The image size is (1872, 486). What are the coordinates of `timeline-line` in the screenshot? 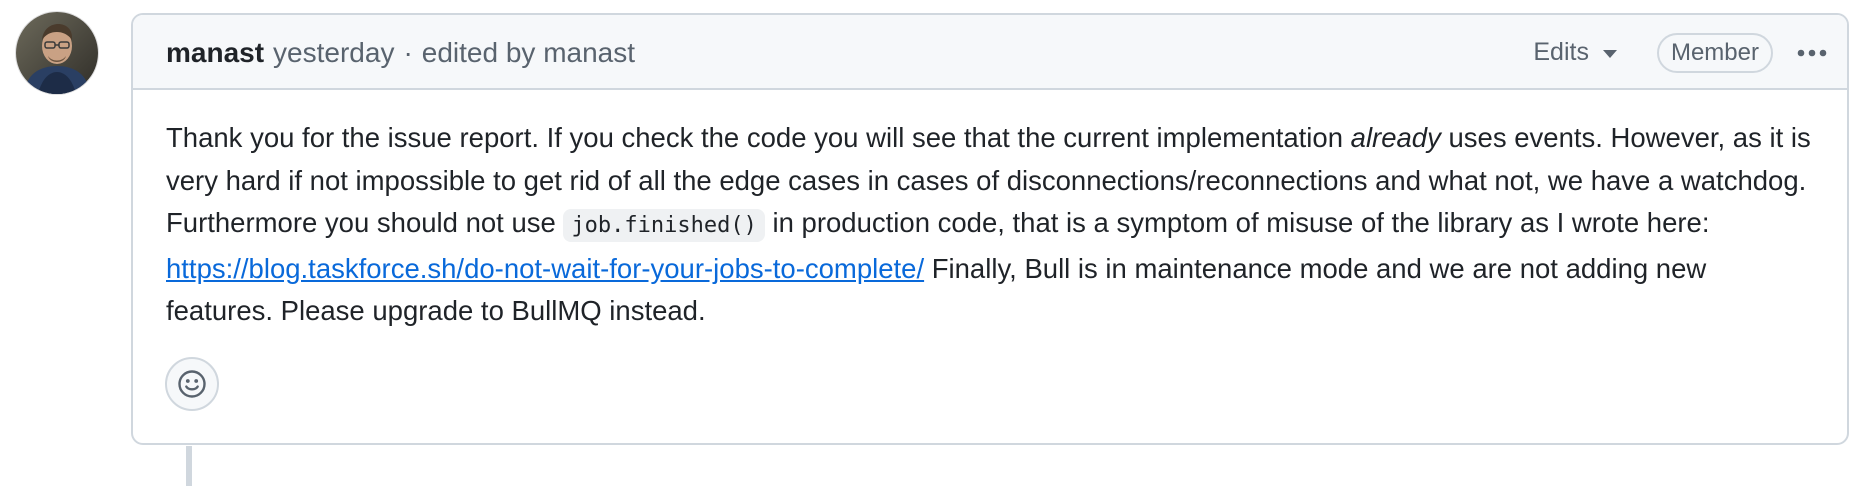 It's located at (189, 466).